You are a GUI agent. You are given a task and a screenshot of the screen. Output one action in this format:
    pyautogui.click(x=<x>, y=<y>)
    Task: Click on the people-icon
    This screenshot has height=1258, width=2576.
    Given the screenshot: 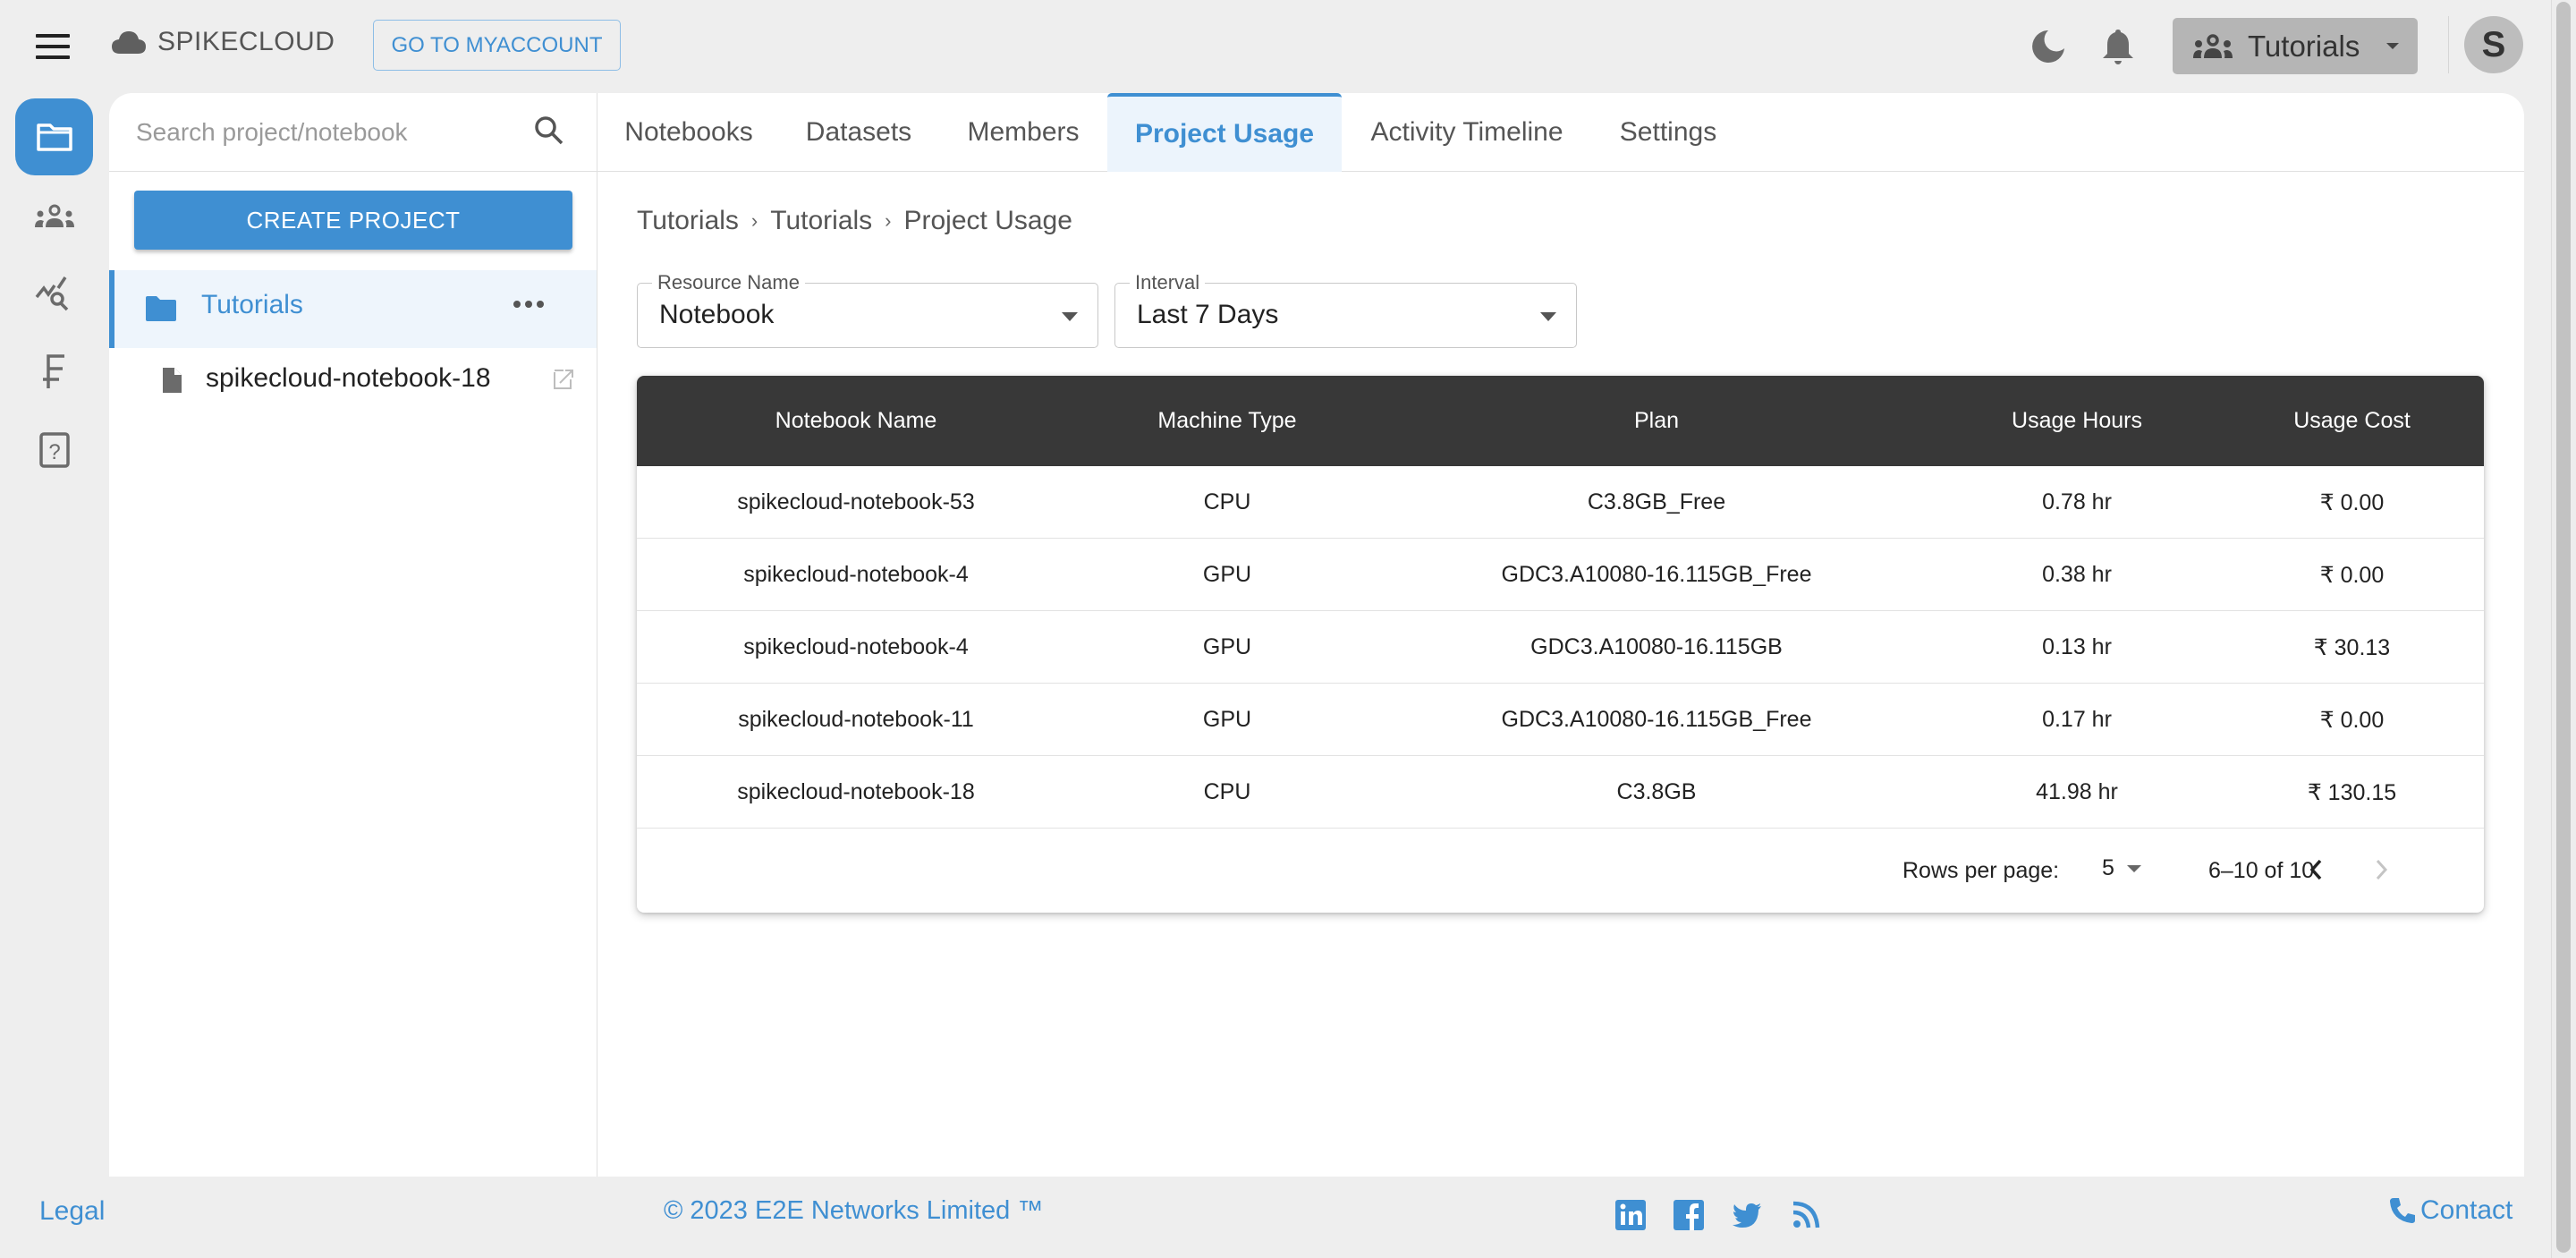 What is the action you would take?
    pyautogui.click(x=54, y=215)
    